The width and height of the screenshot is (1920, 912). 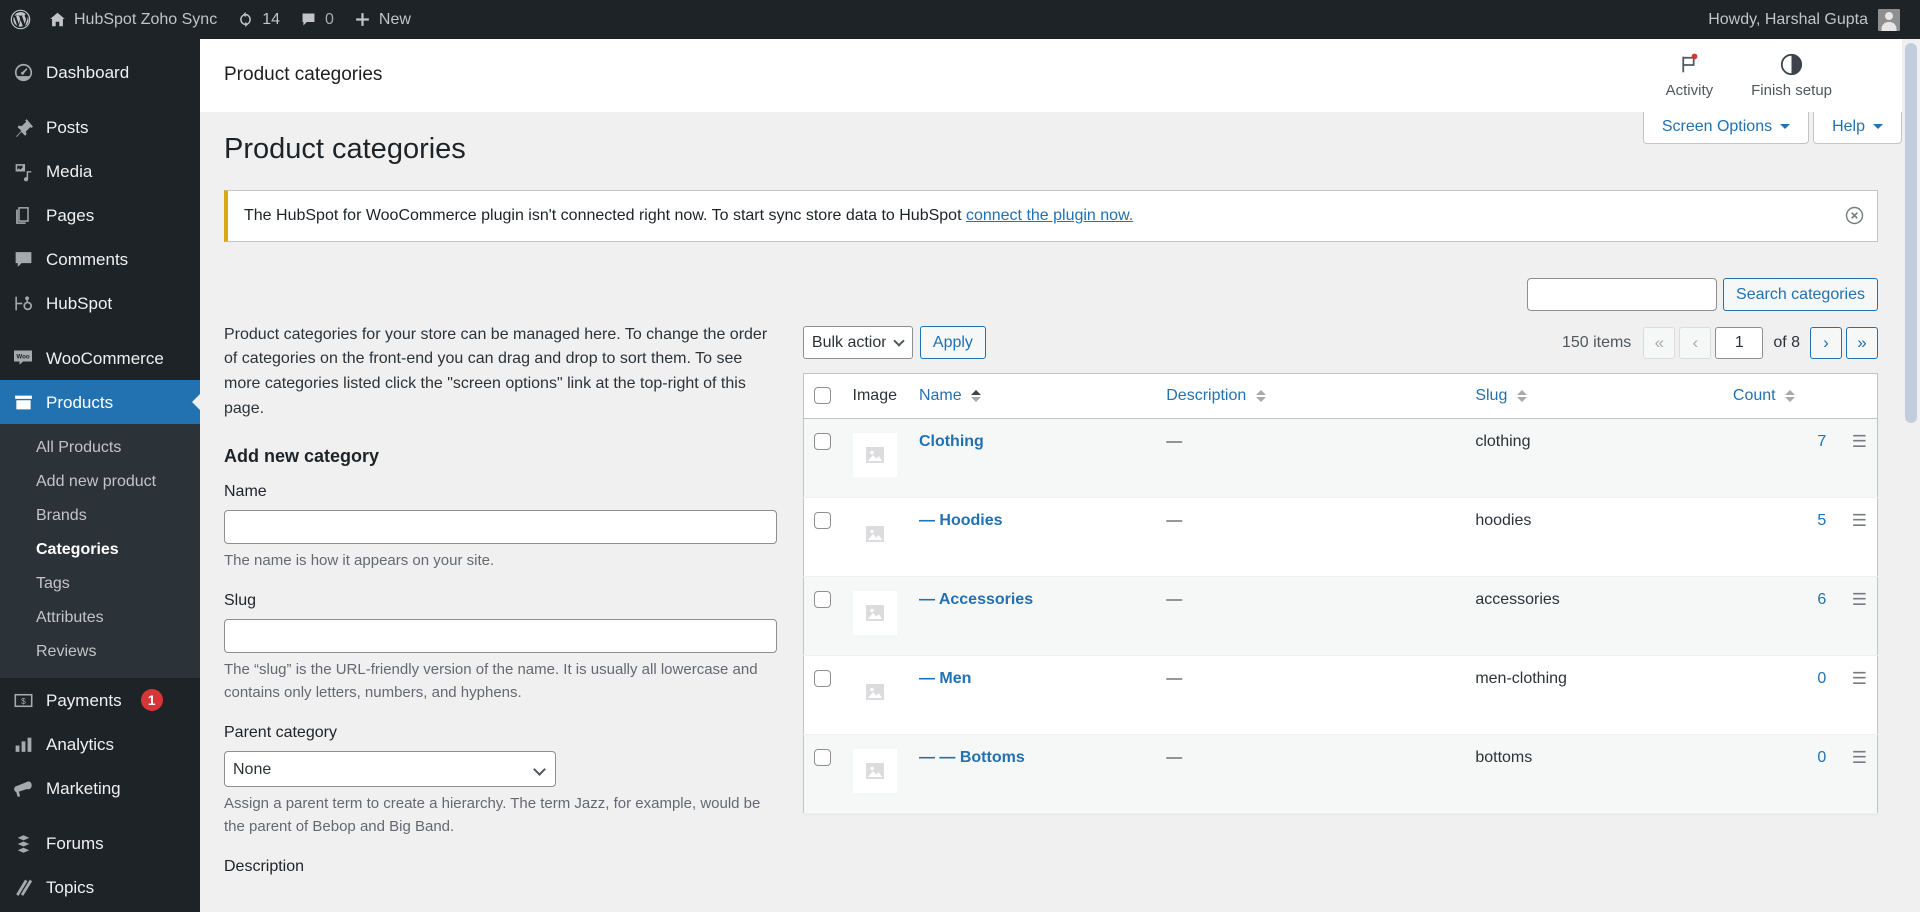 I want to click on select-all-checkbox, so click(x=822, y=395).